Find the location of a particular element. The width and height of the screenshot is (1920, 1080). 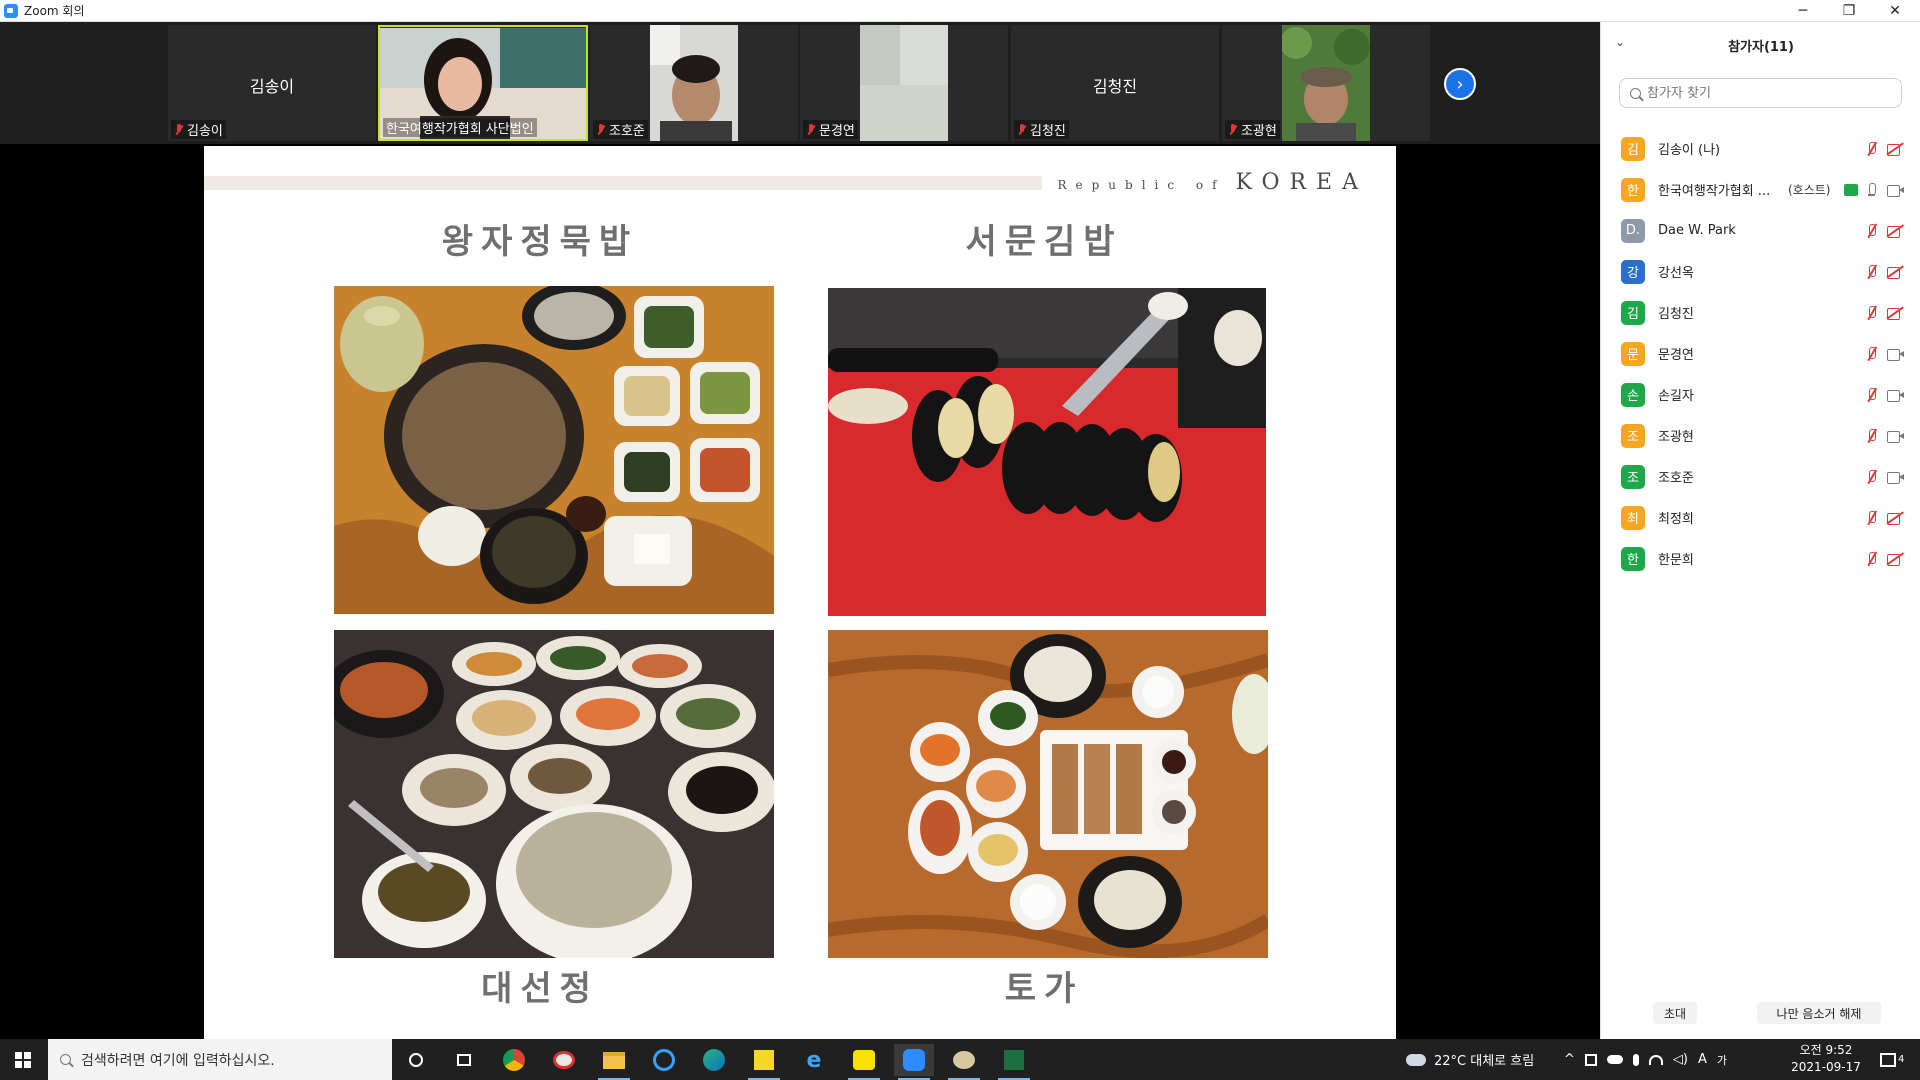

onedrive-icon is located at coordinates (1614, 1059).